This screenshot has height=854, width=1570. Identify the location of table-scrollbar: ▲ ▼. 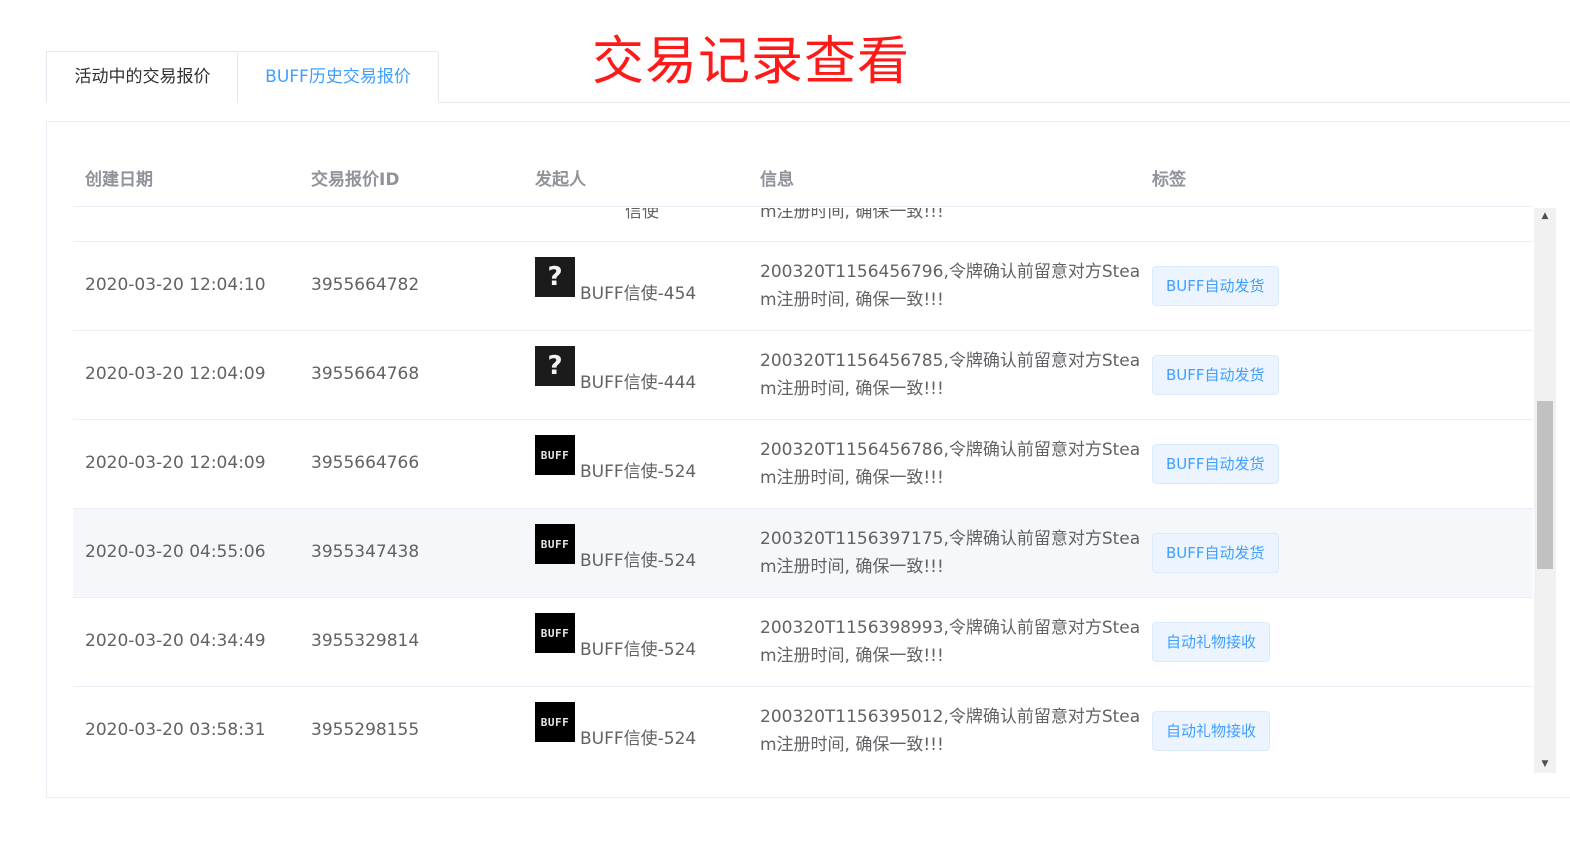
(1545, 490).